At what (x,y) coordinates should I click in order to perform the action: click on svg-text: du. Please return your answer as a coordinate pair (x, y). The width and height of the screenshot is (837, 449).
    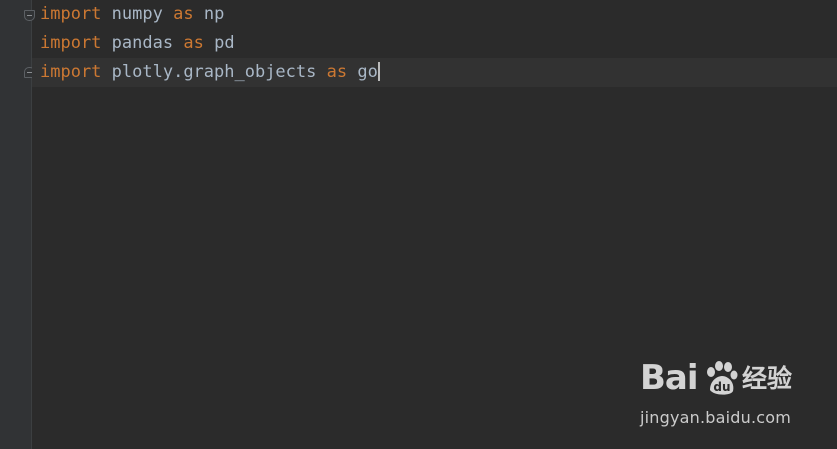
    Looking at the image, I should click on (721, 387).